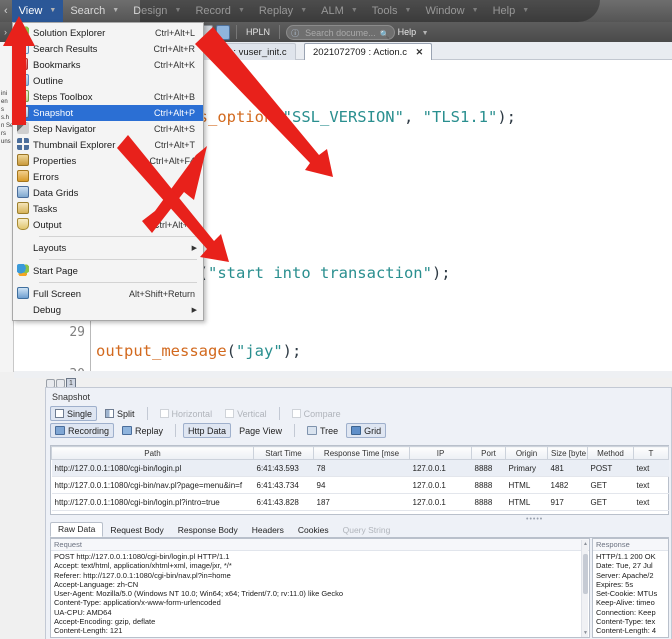 Image resolution: width=672 pixels, height=639 pixels. I want to click on help-menu-button: Help ▼, so click(413, 32).